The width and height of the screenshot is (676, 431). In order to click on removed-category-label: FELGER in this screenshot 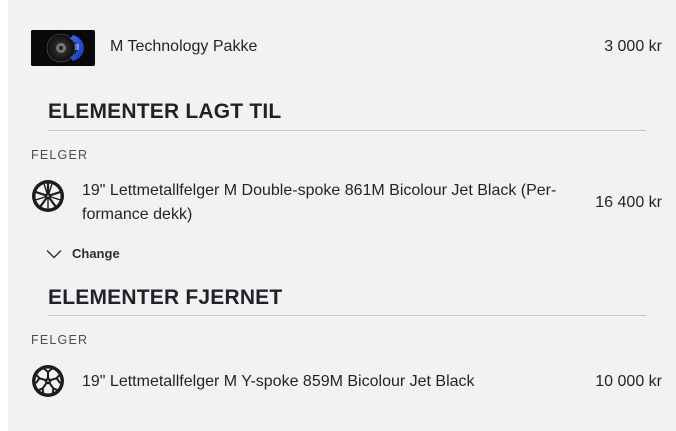, I will do `click(60, 340)`.